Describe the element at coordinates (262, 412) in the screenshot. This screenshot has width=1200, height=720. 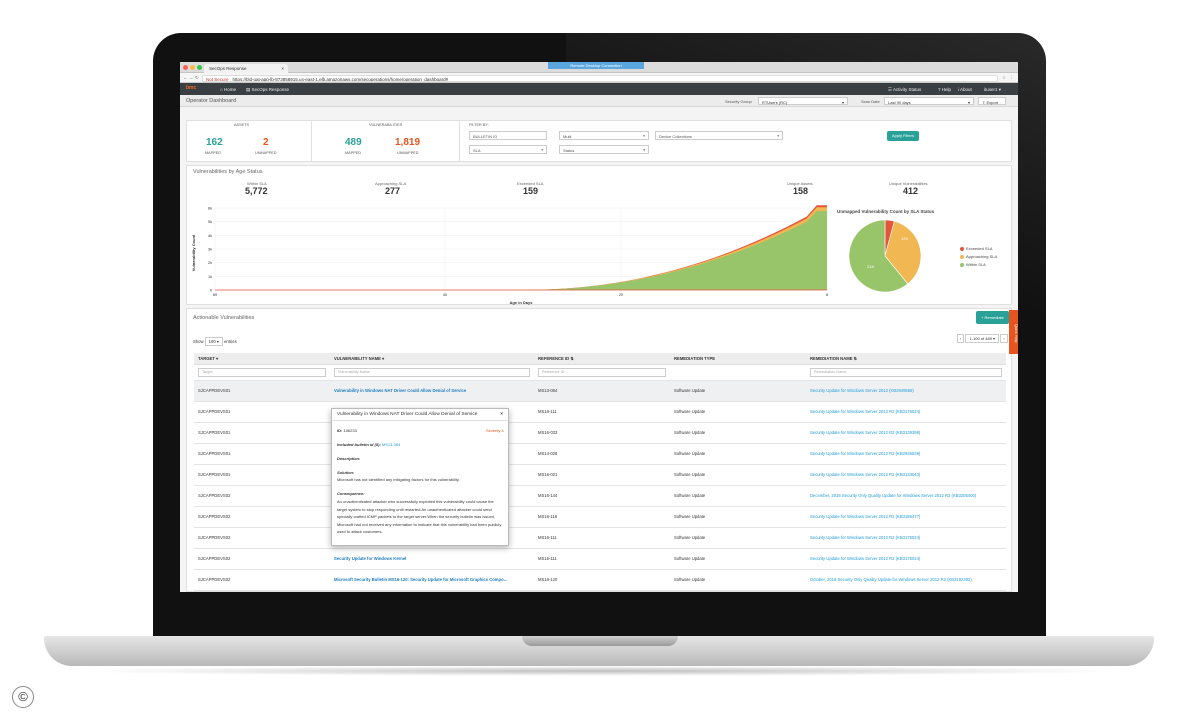
I see `target-cell: SJCAPPDEVS01` at that location.